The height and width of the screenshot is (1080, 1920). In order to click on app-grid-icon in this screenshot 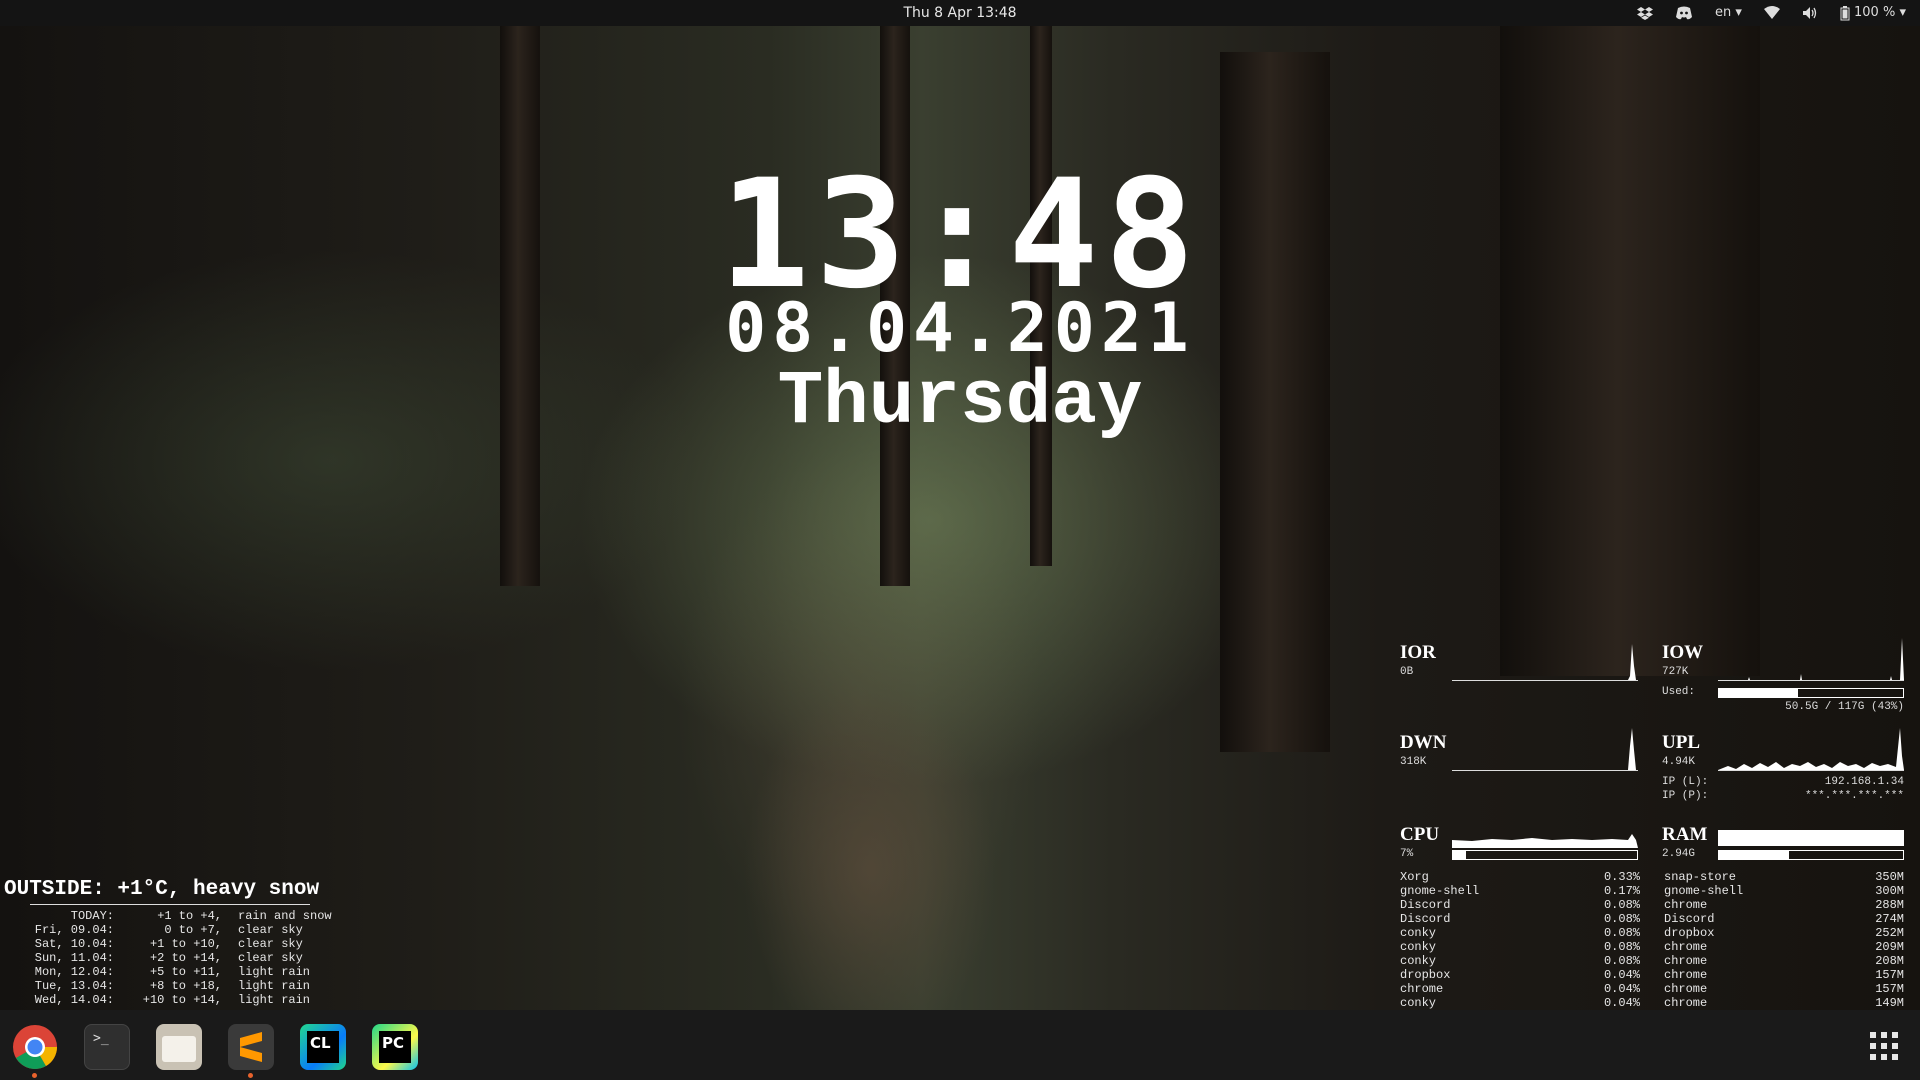, I will do `click(1884, 1046)`.